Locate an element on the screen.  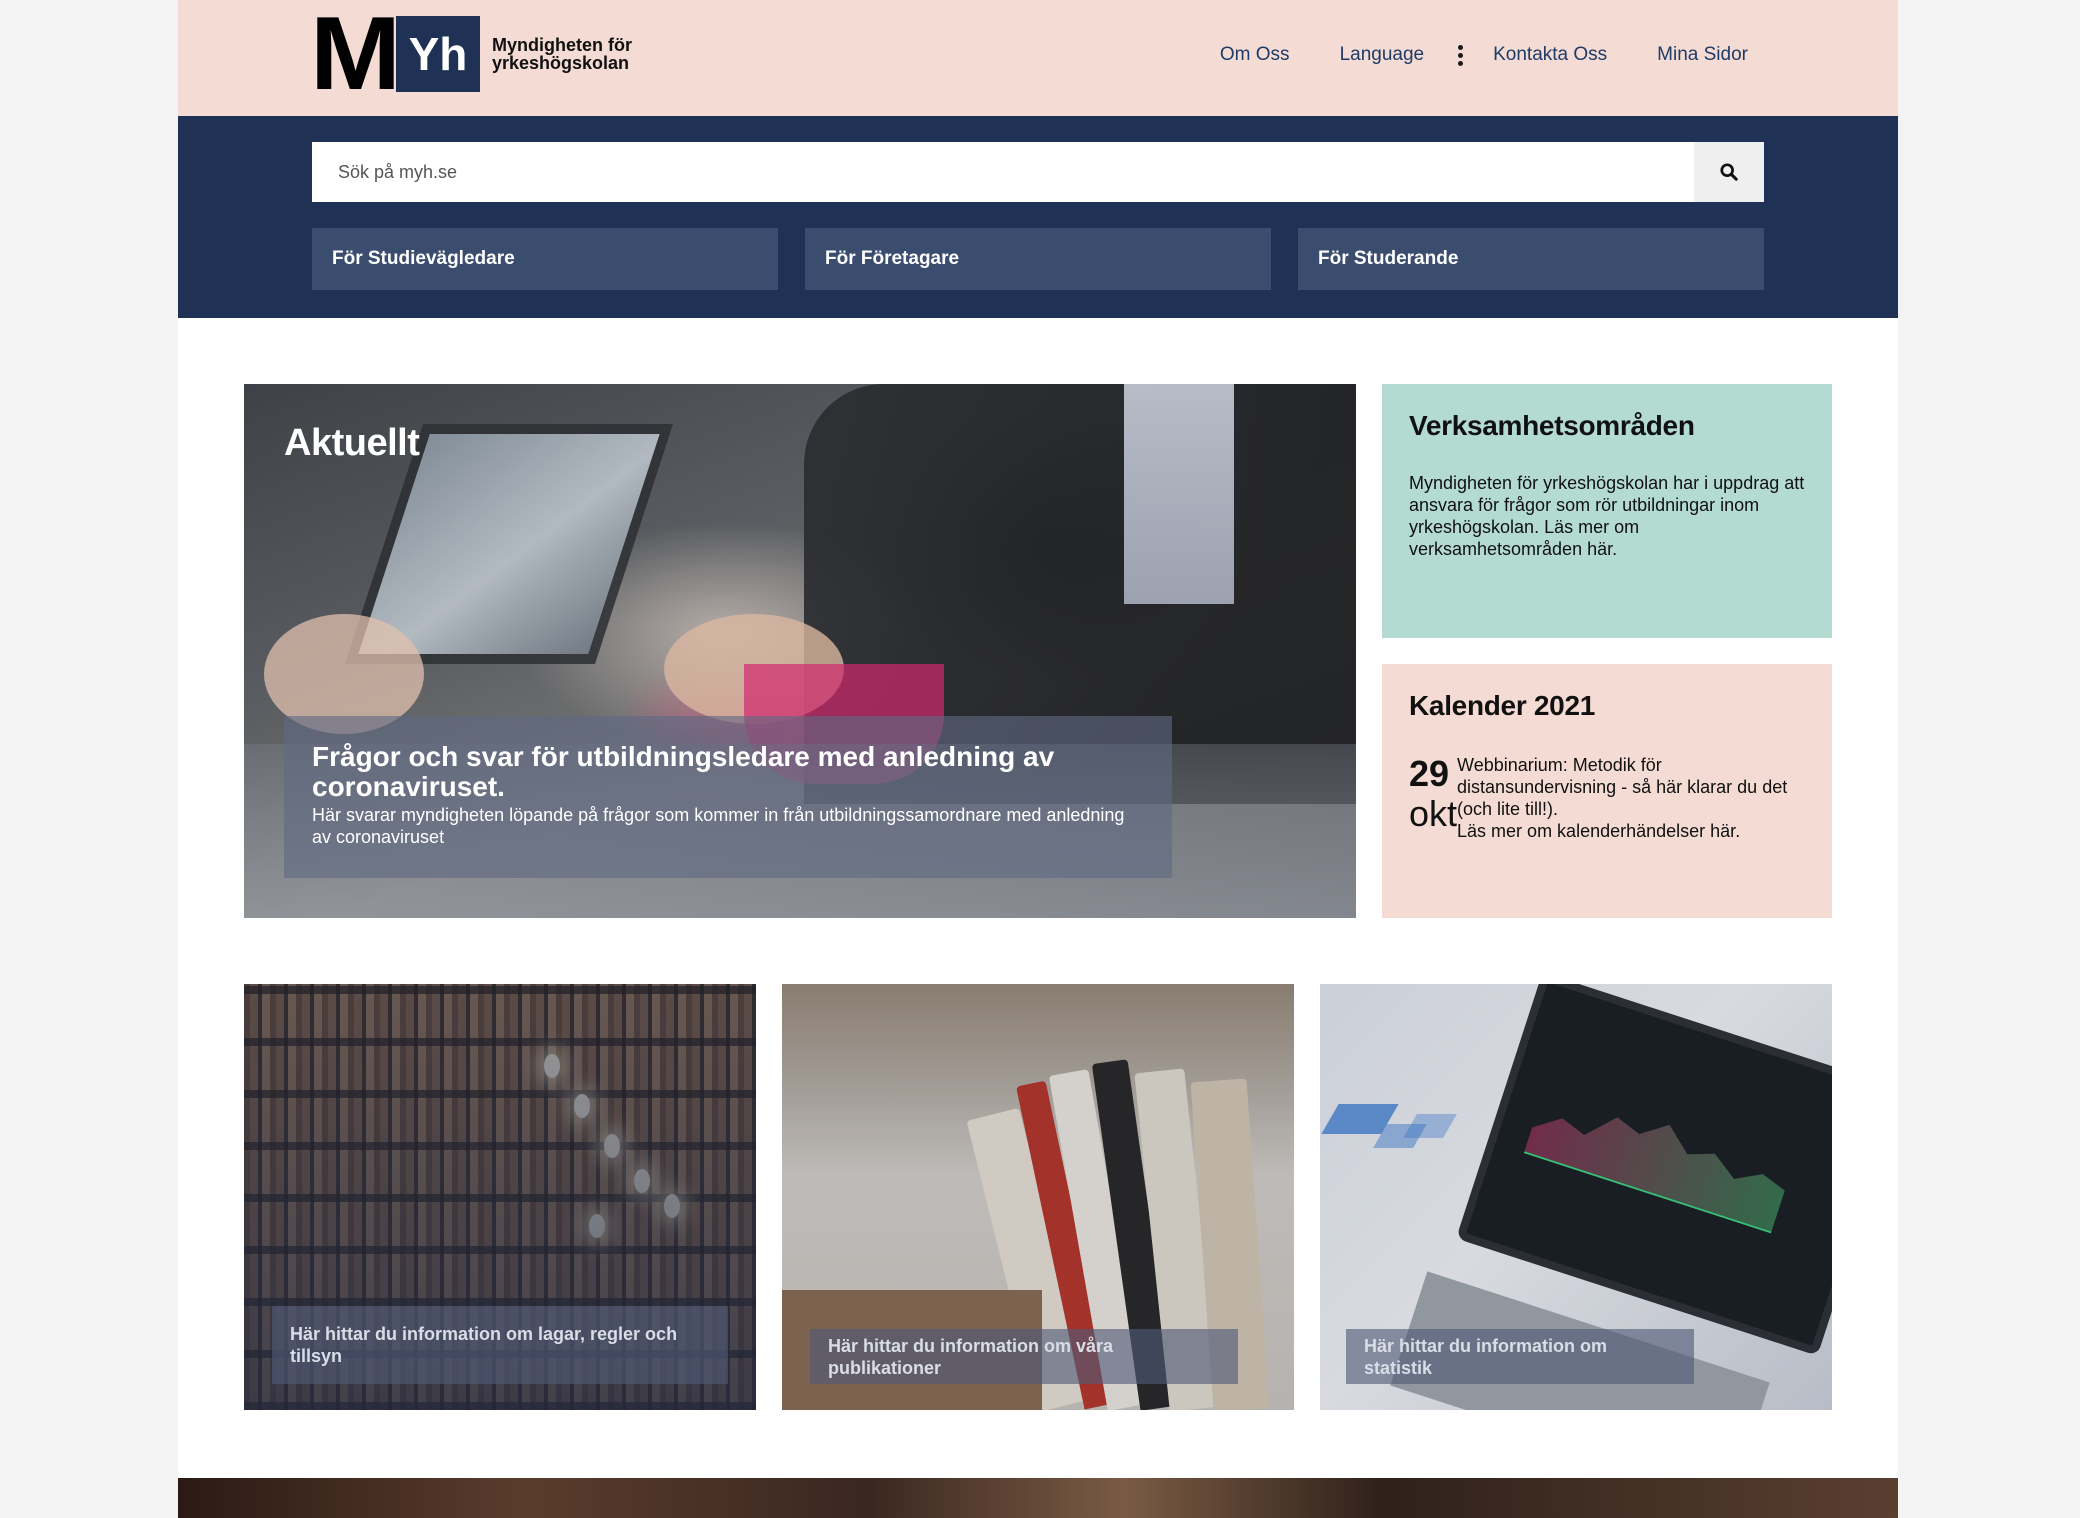
search-button is located at coordinates (1729, 172).